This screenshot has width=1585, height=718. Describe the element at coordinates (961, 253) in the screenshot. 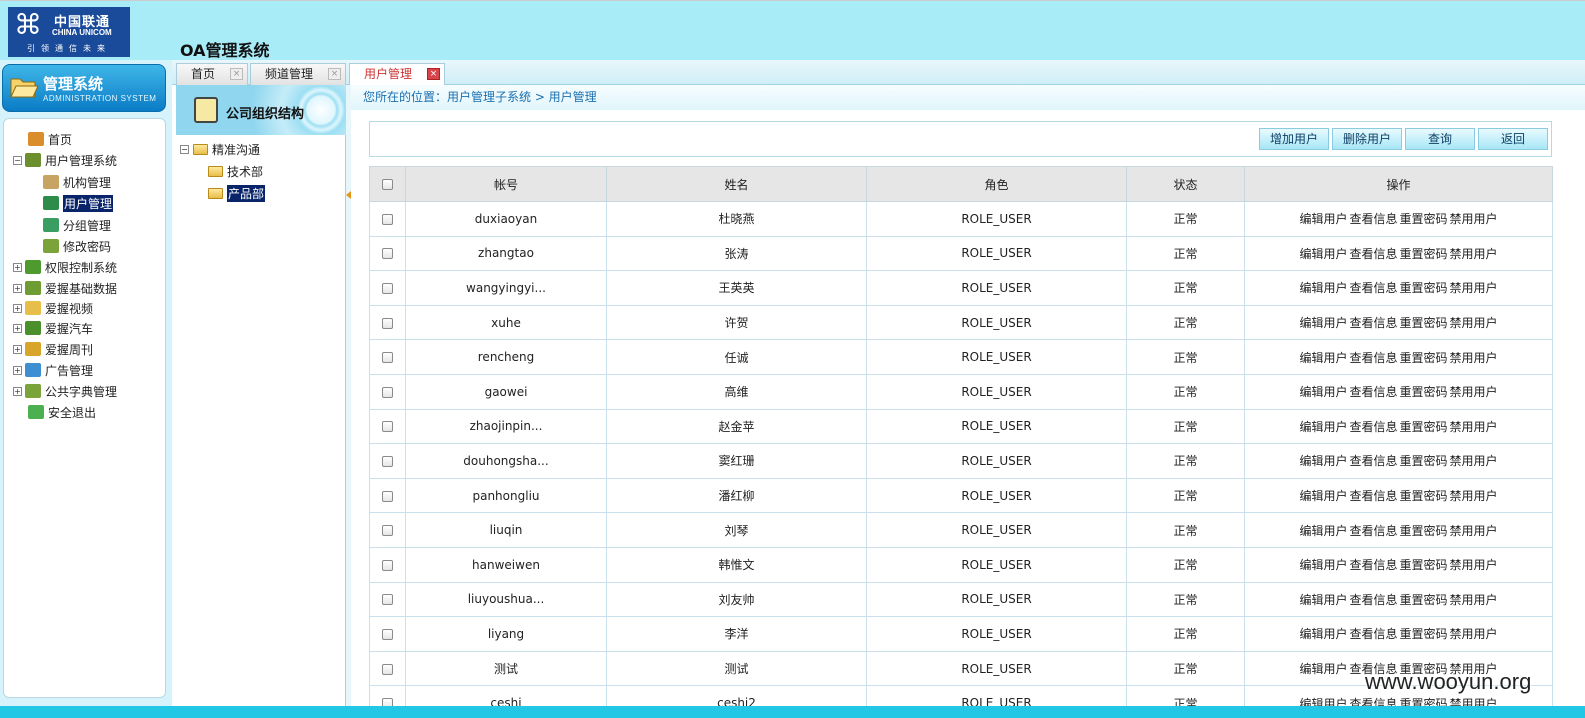

I see `table-row: zhangtao 张涛 ROLE_USER 正常 编辑用户 查看信息 重置密码 禁用用户` at that location.